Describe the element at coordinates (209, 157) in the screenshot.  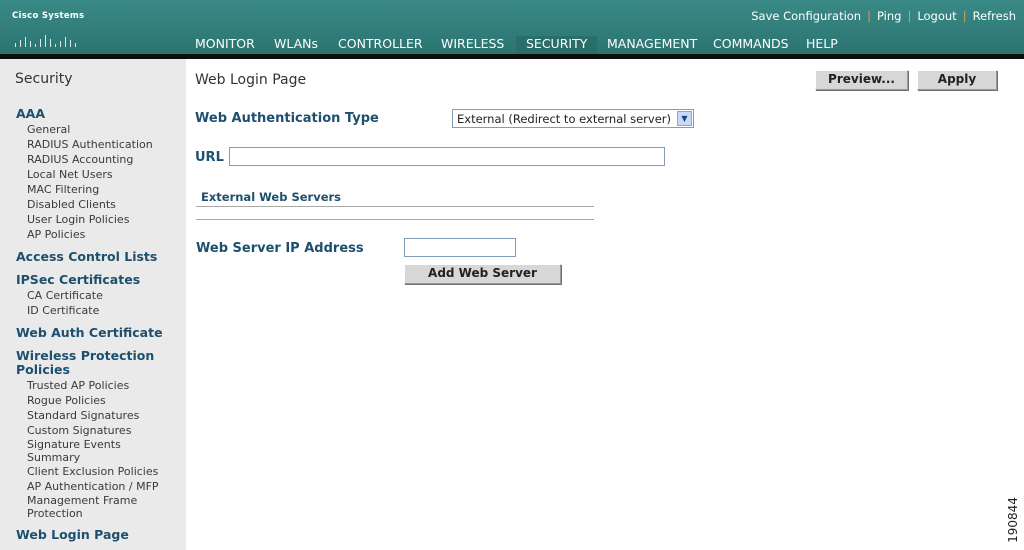
I see `url-label: URL` at that location.